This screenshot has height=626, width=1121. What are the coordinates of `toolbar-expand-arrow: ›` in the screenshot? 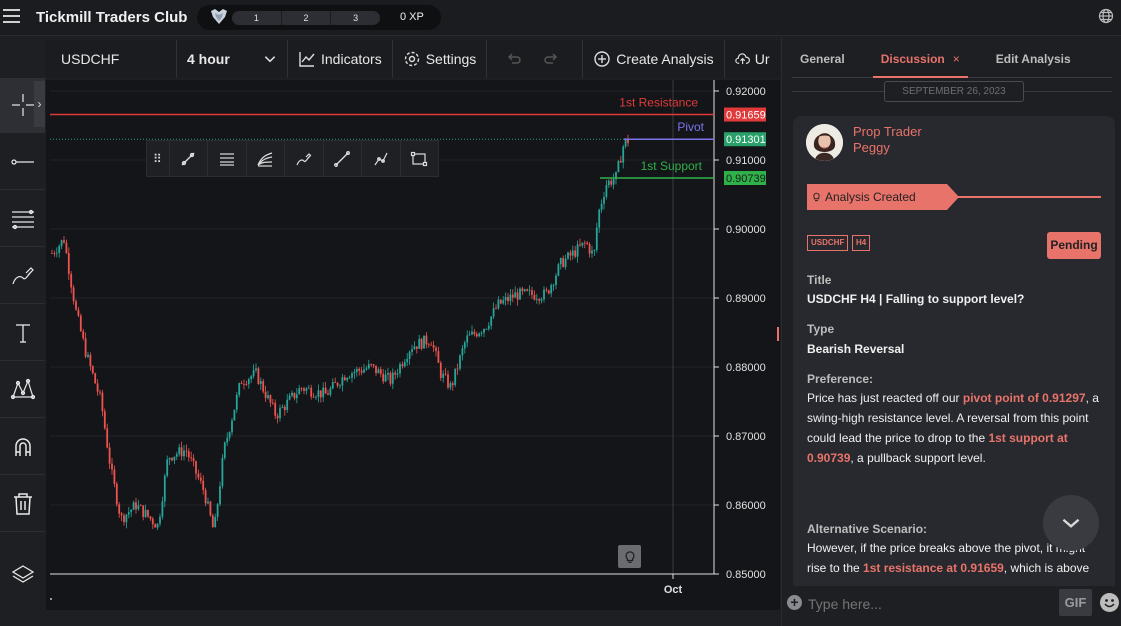 It's located at (39, 104).